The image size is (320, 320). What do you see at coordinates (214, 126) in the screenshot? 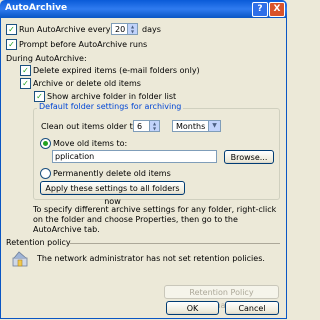
I see `chevron-down-icon: ▼` at bounding box center [214, 126].